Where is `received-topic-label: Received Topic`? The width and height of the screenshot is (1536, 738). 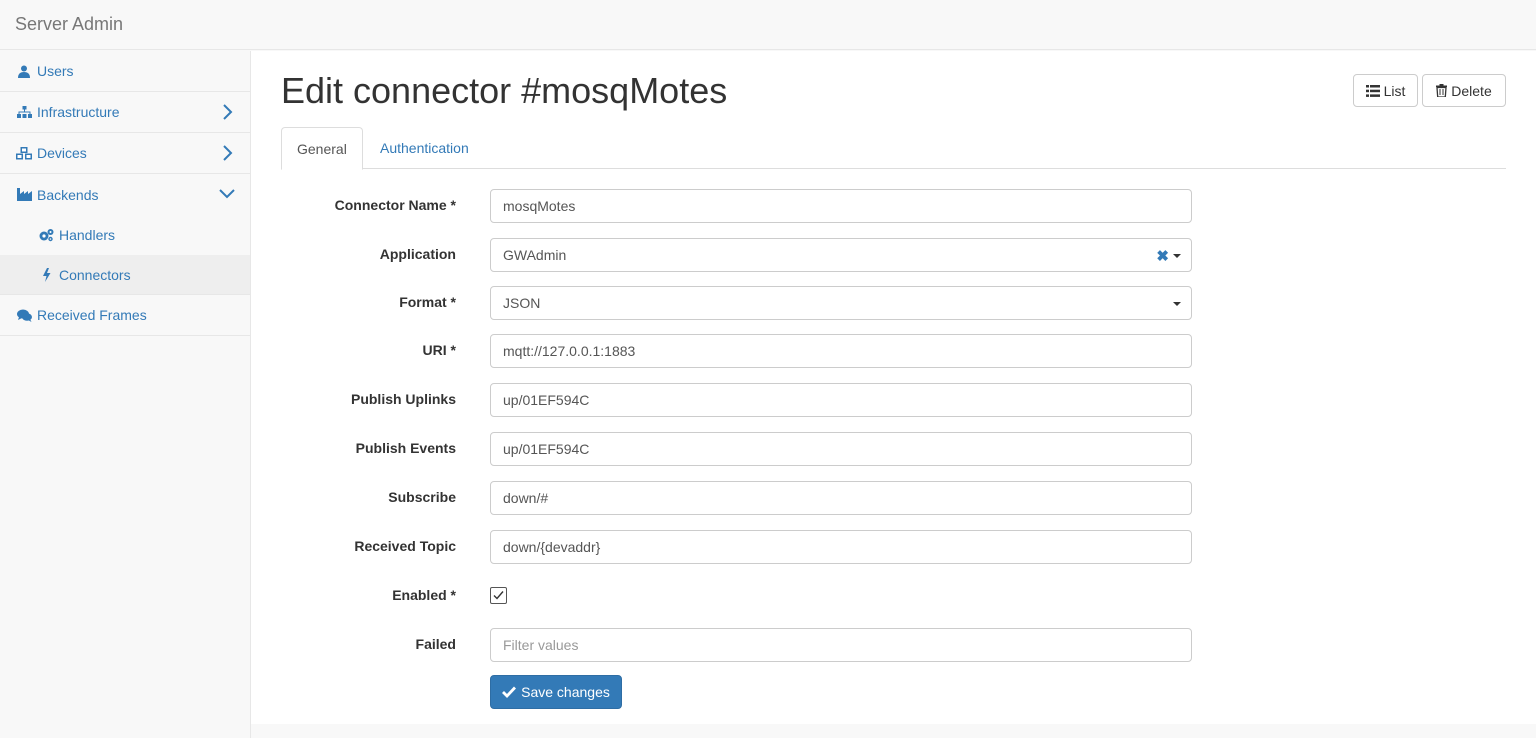 received-topic-label: Received Topic is located at coordinates (405, 546).